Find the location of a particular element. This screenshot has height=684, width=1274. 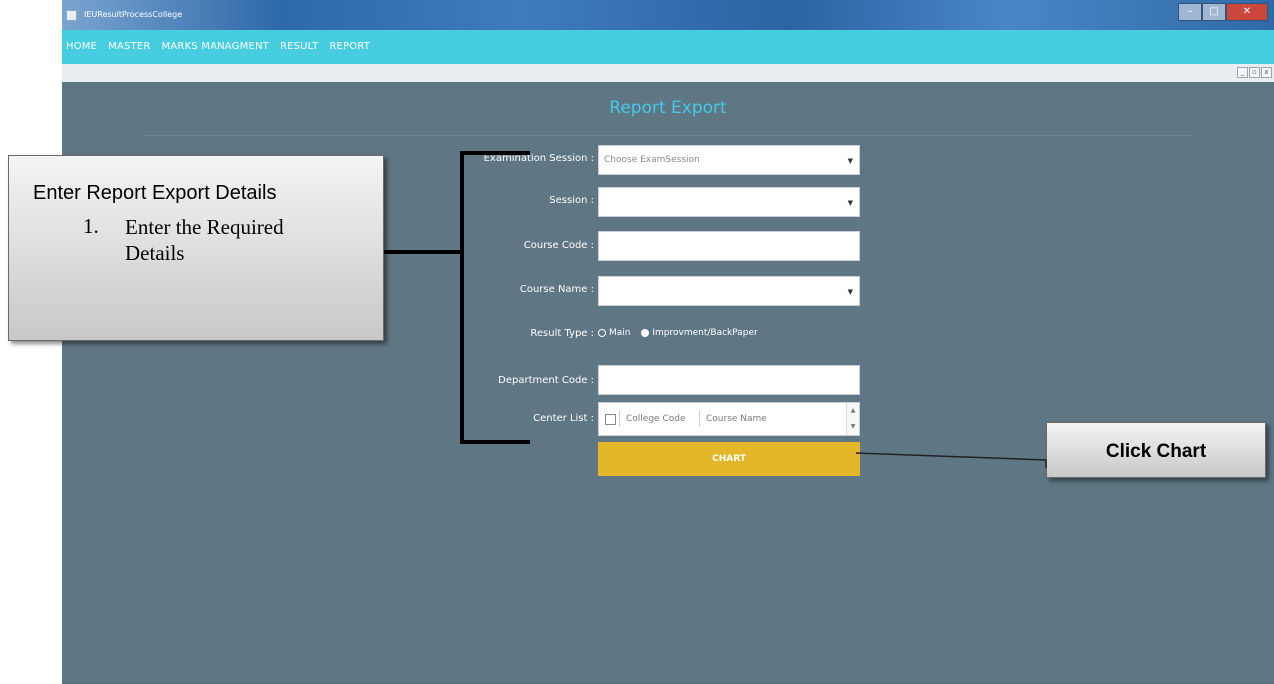

column-header-course-name: Course Name is located at coordinates (736, 419).